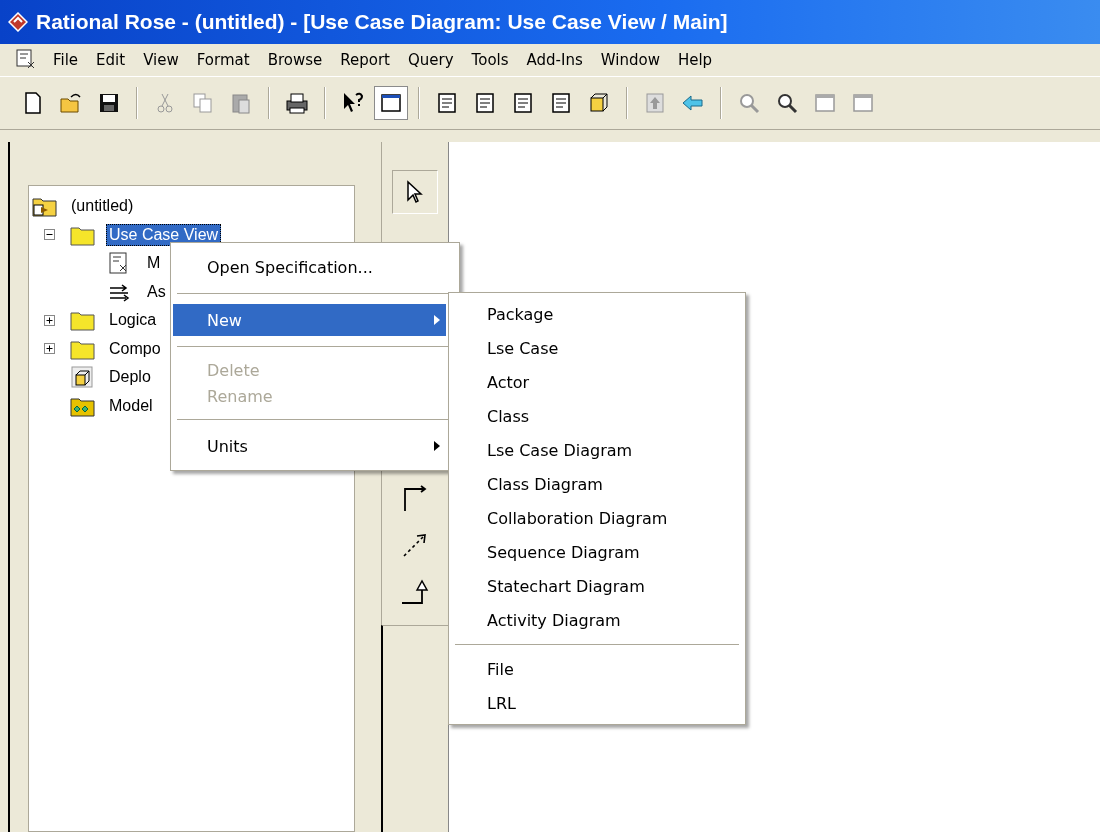  I want to click on zoom-in-icon, so click(749, 103).